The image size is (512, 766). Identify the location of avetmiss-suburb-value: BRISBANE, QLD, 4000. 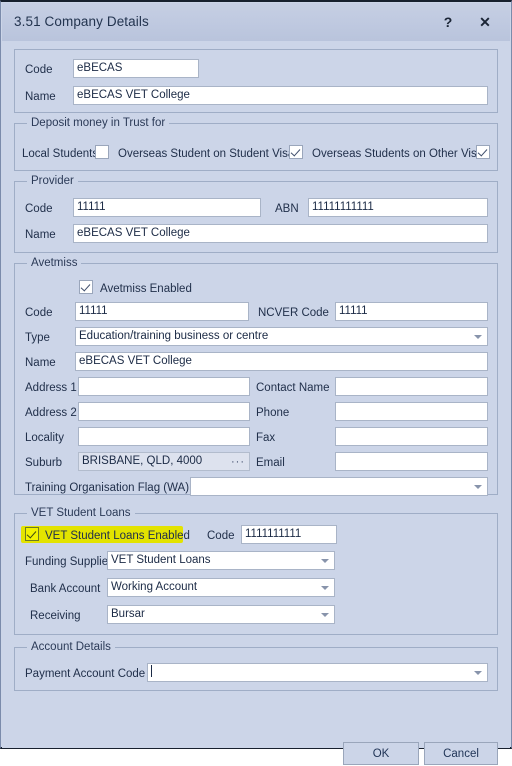
(142, 461).